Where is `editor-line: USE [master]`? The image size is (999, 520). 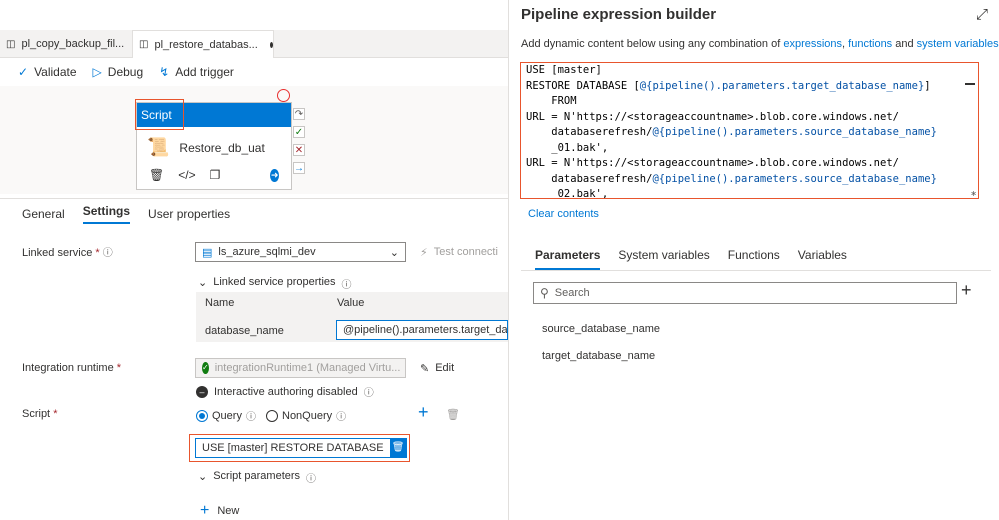
editor-line: USE [master] is located at coordinates (752, 71).